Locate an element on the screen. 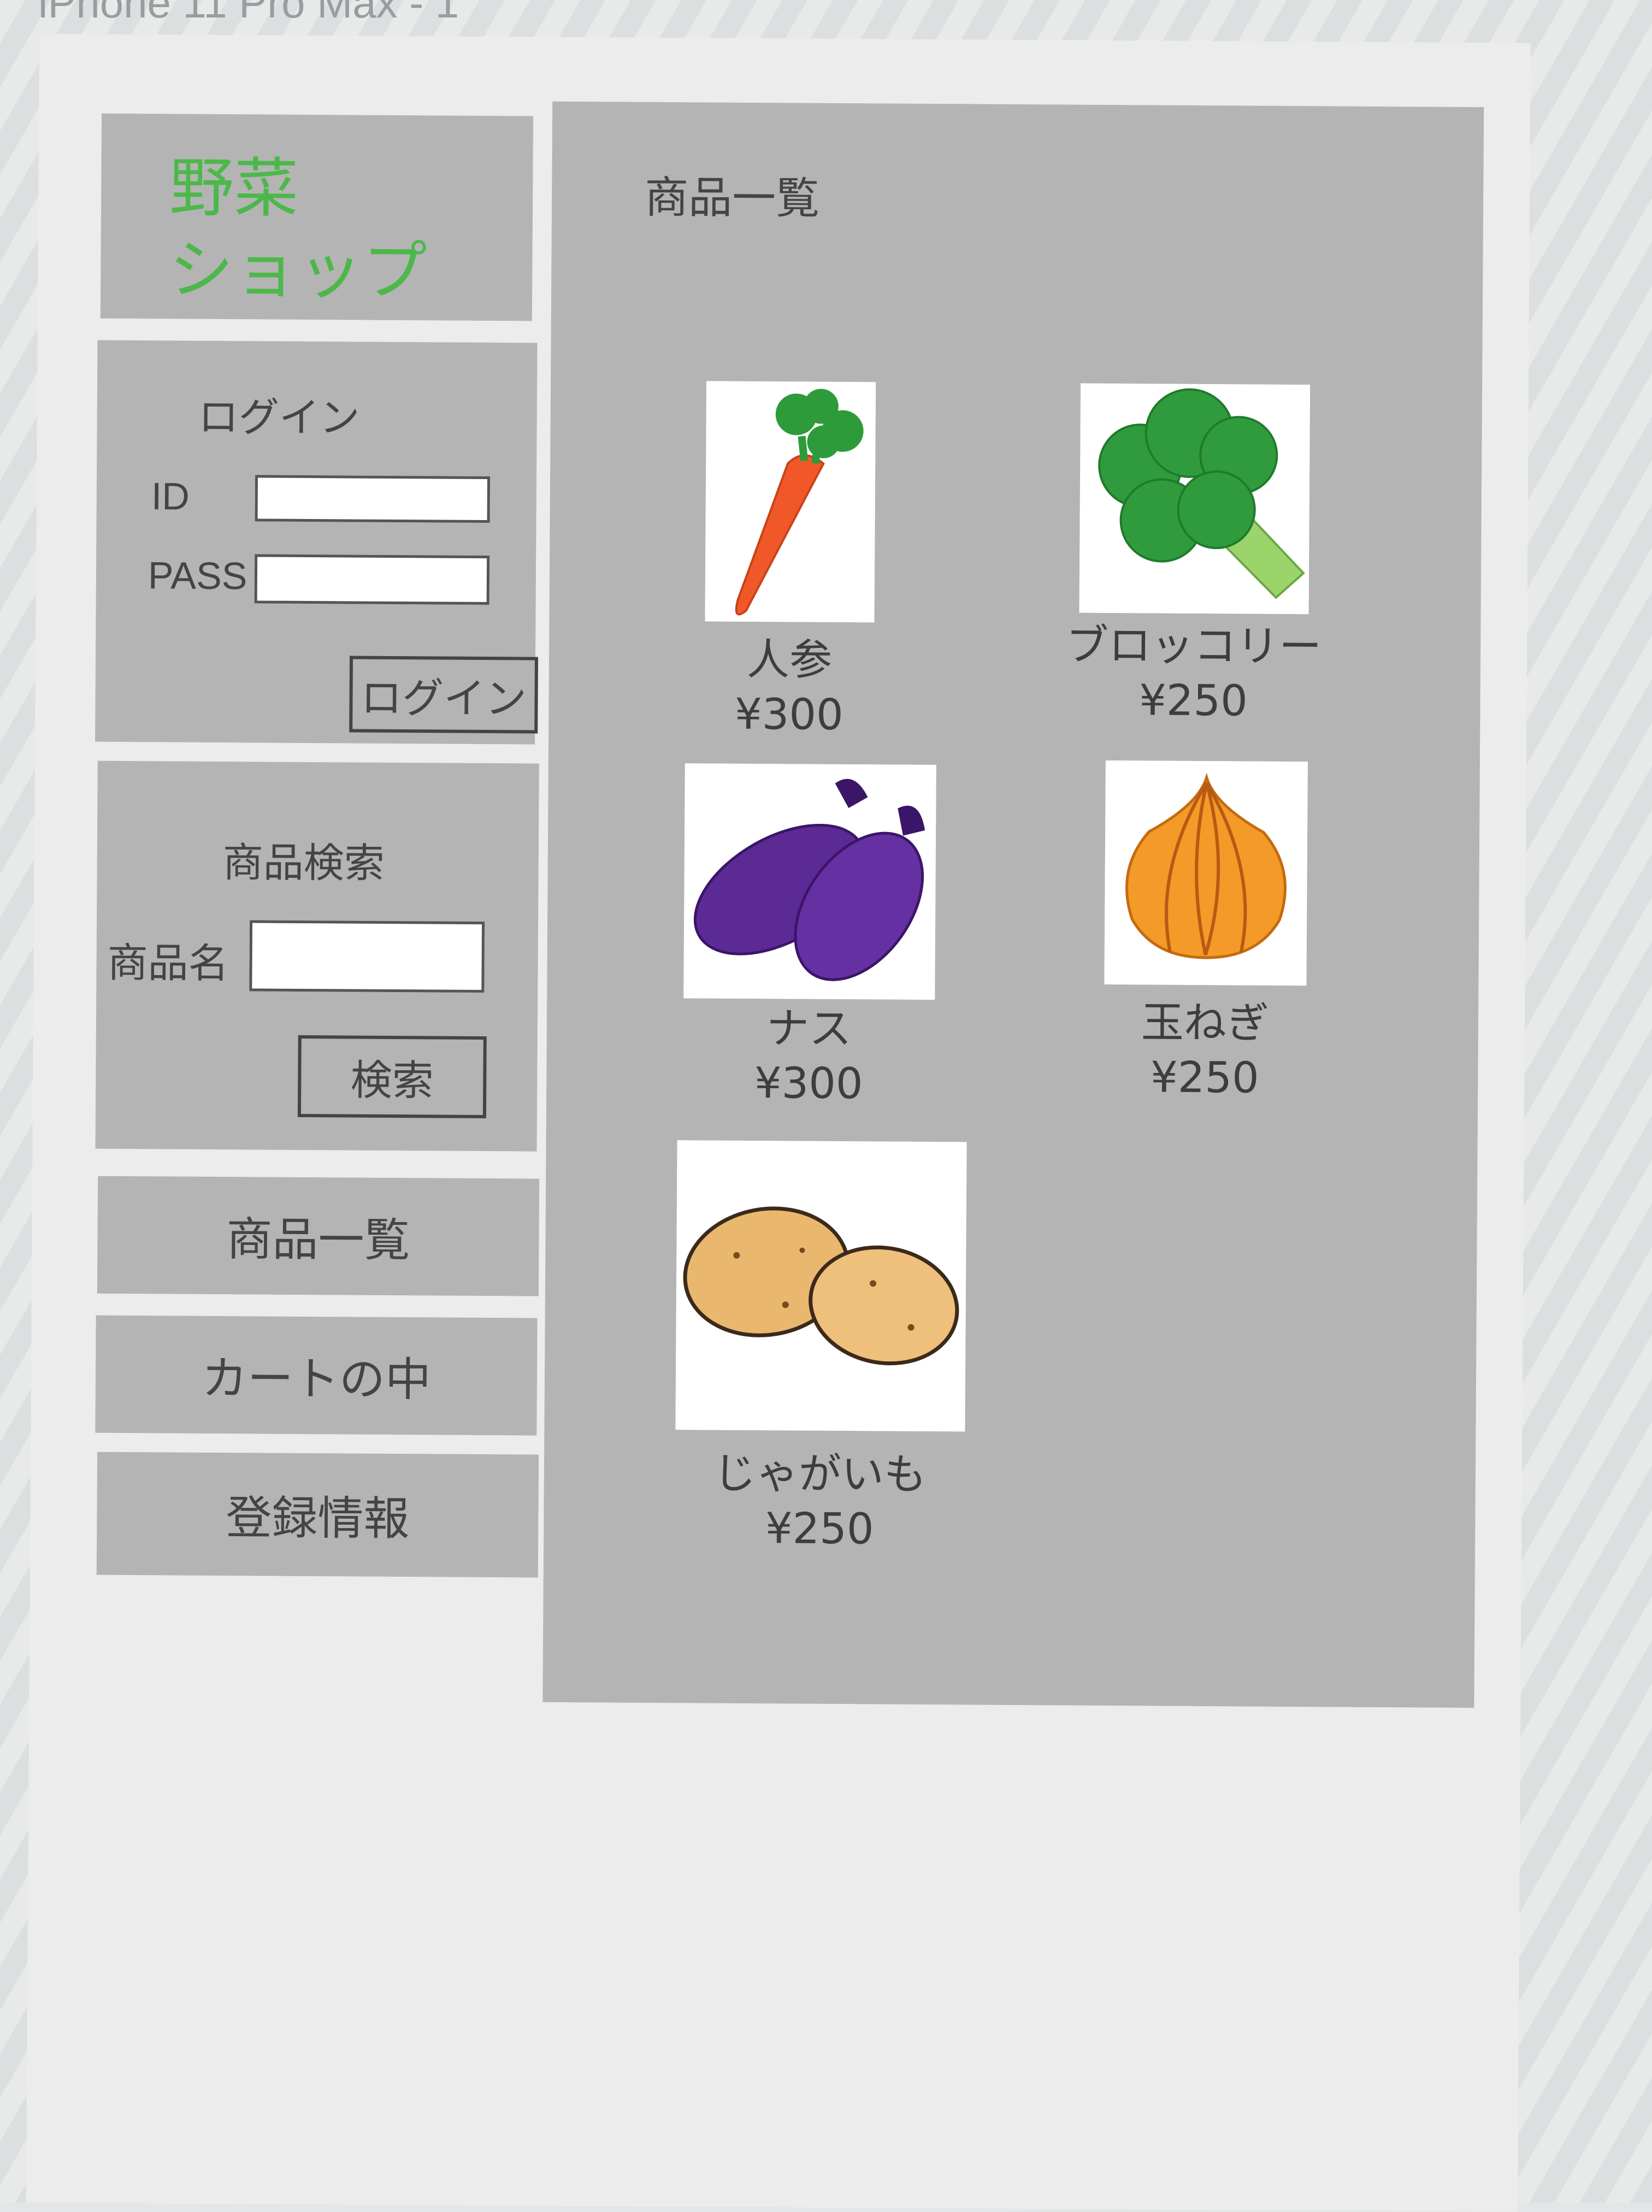 The width and height of the screenshot is (1652, 2212). carrot-icon is located at coordinates (790, 502).